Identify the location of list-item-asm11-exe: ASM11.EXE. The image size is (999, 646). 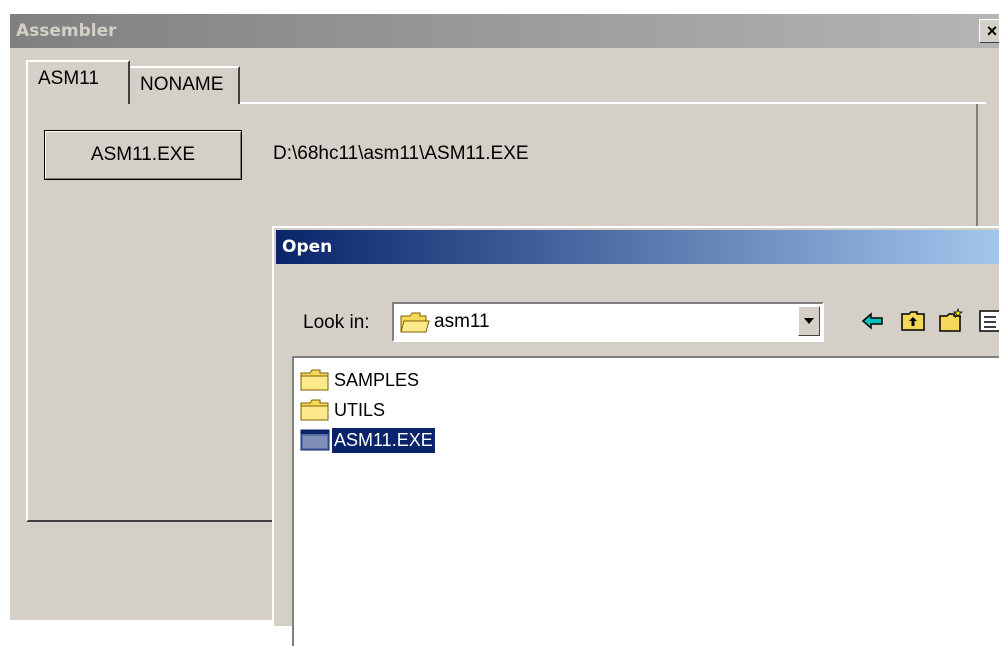
(367, 440).